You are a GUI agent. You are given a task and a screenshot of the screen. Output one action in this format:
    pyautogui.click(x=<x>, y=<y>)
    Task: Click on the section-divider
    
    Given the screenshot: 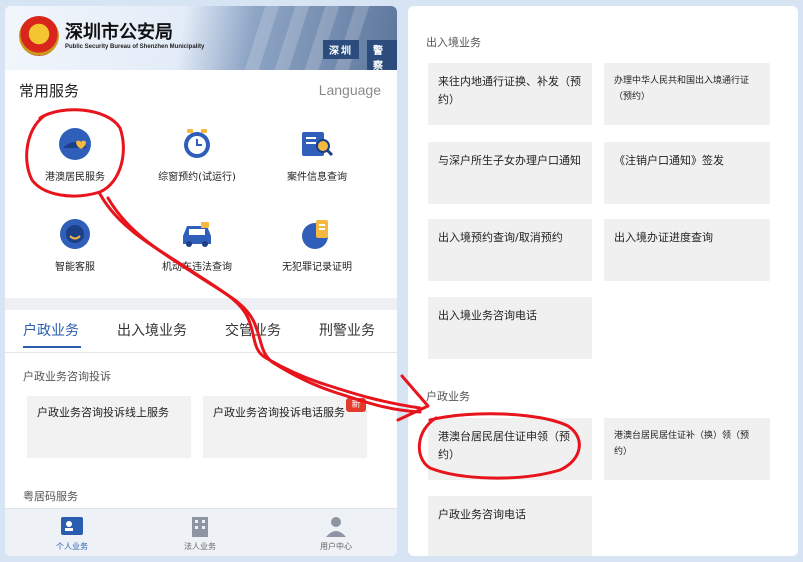 What is the action you would take?
    pyautogui.click(x=201, y=304)
    